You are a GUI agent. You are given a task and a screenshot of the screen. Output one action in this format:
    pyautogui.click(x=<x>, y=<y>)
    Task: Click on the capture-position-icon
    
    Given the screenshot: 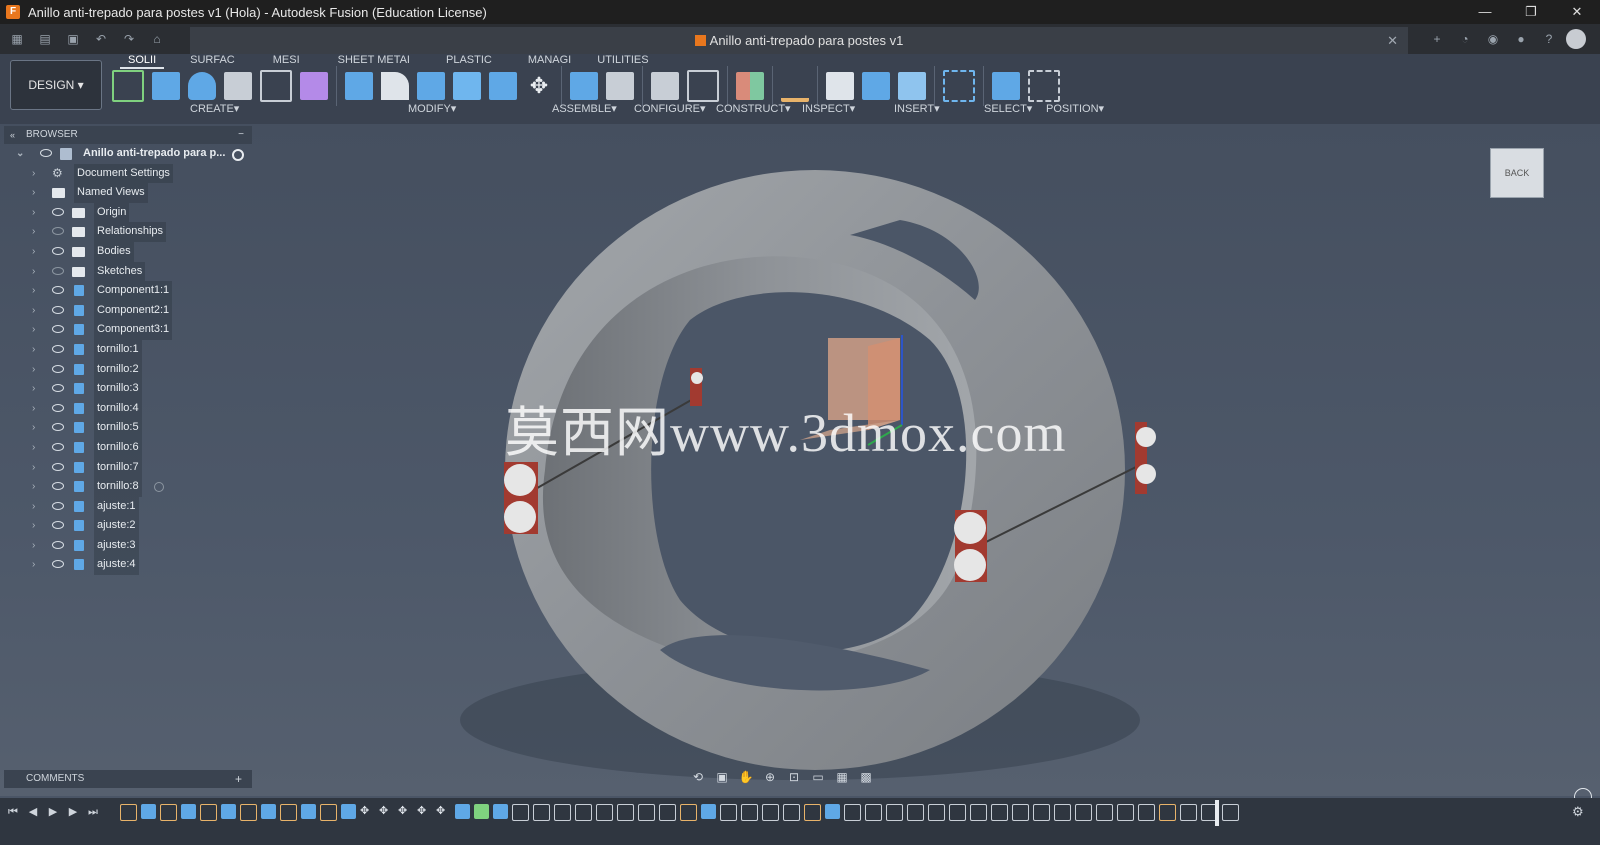 What is the action you would take?
    pyautogui.click(x=1006, y=86)
    